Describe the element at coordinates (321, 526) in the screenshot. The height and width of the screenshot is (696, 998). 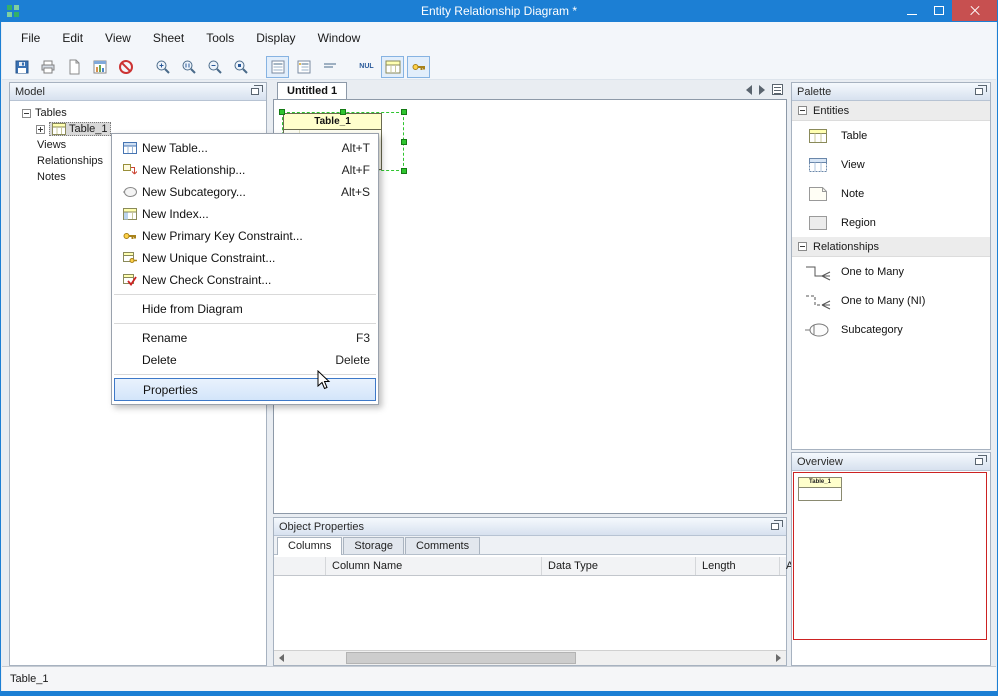
I see `object-properties-title: Object Properties` at that location.